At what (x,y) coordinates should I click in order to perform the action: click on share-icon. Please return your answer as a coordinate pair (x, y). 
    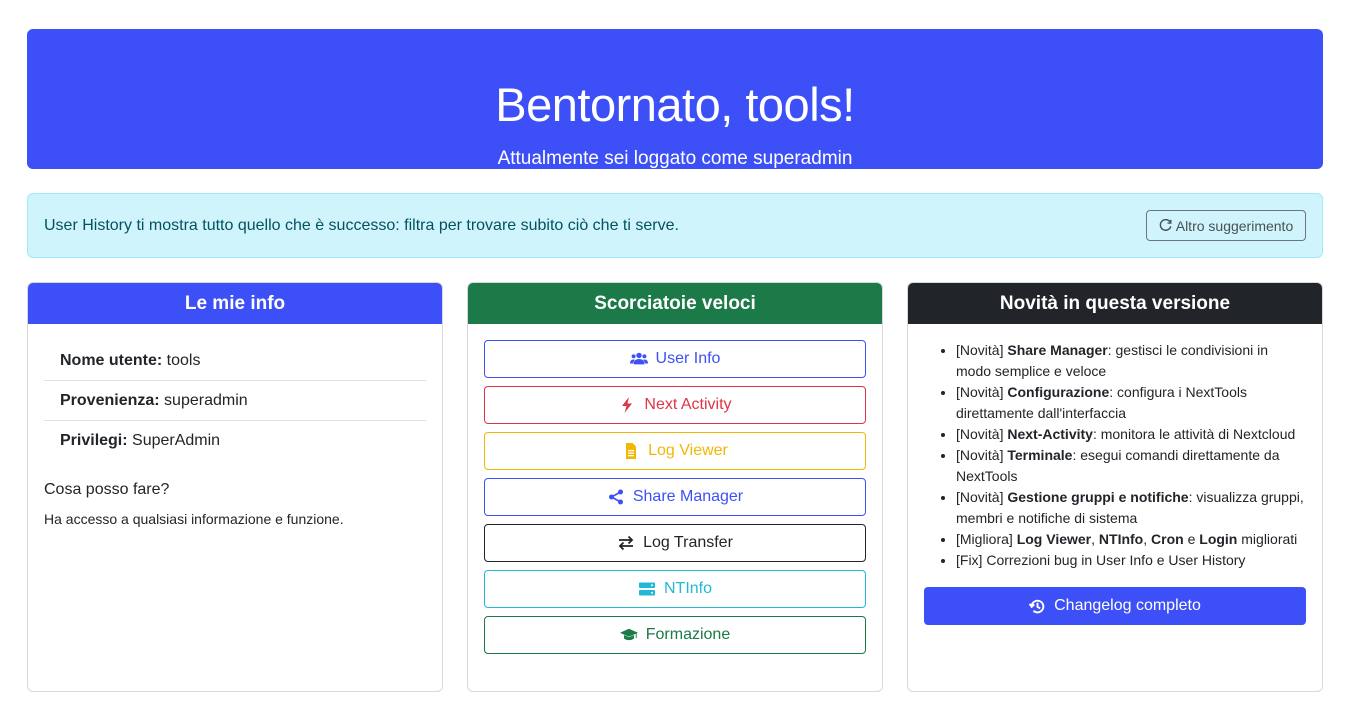
    Looking at the image, I should click on (615, 497).